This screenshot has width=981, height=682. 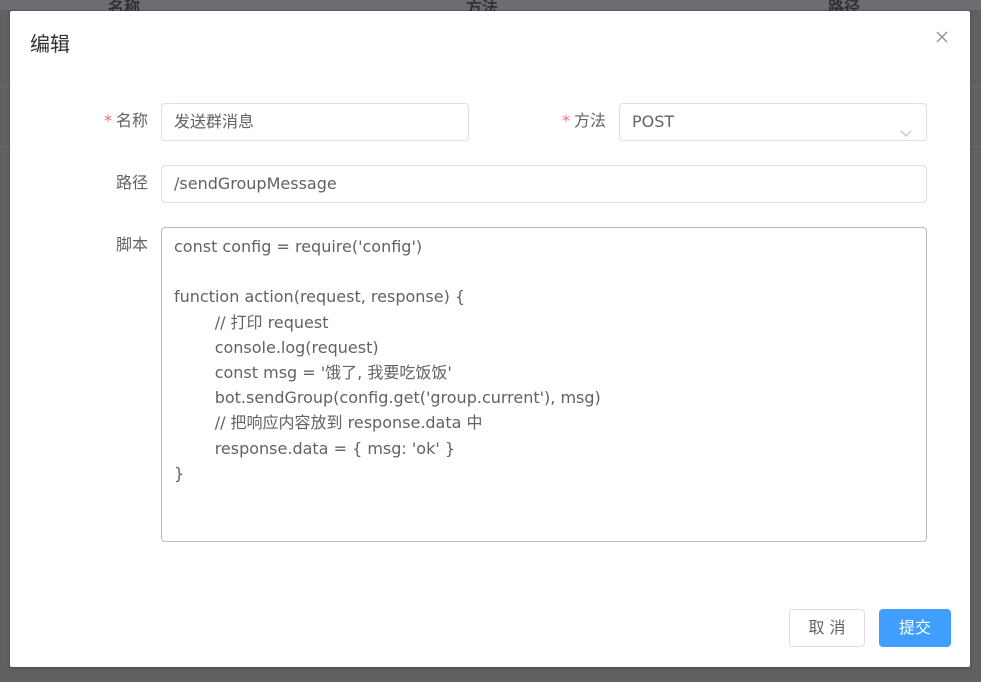 What do you see at coordinates (653, 121) in the screenshot?
I see `method-select-value: POST` at bounding box center [653, 121].